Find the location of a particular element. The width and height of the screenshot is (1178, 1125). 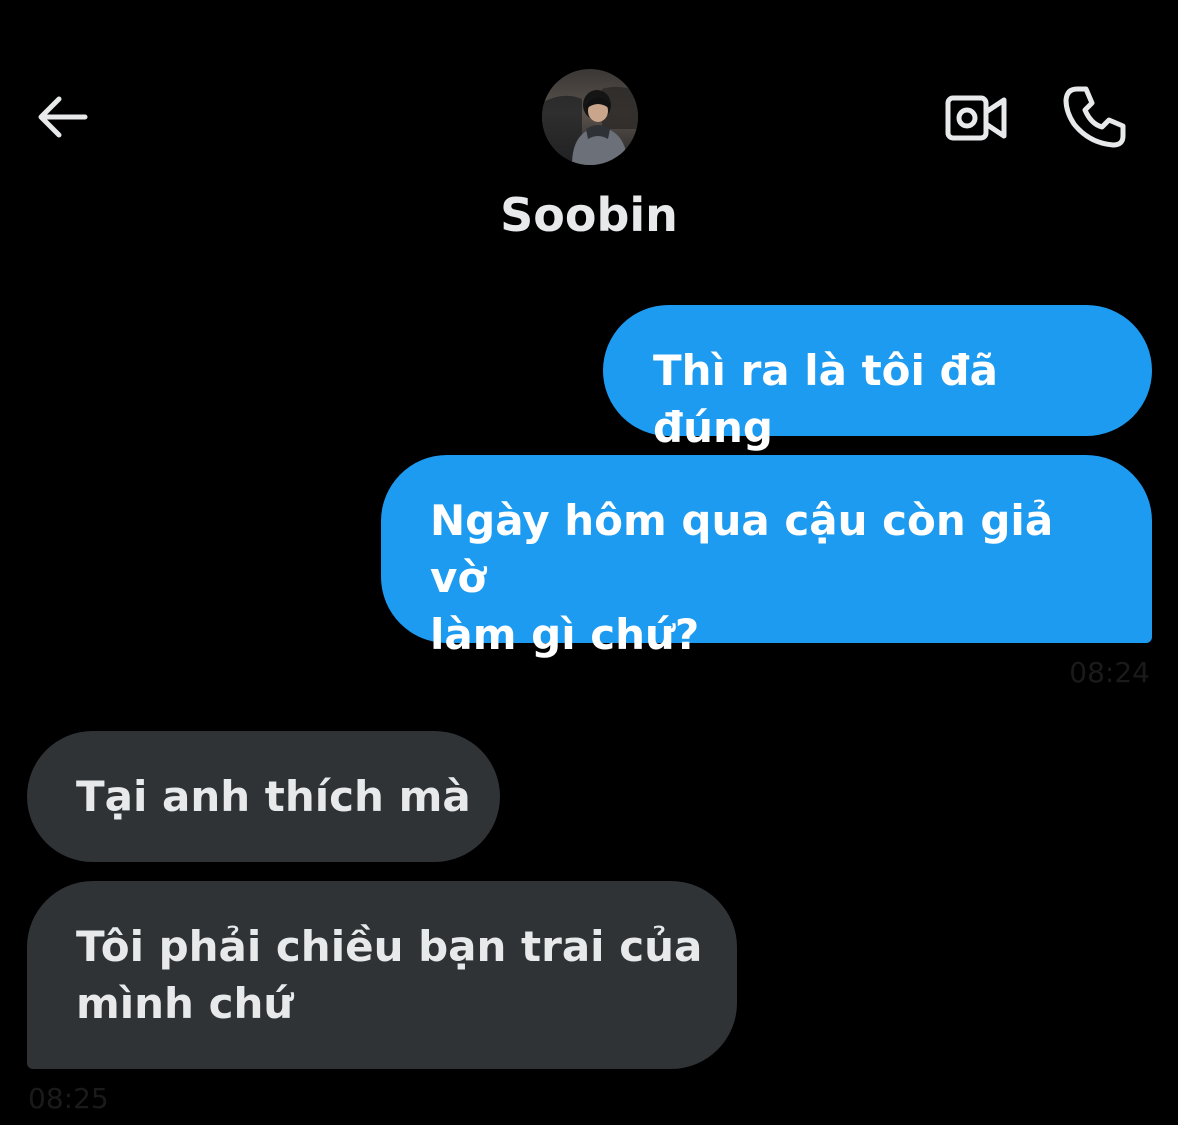

video-call-button is located at coordinates (976, 118).